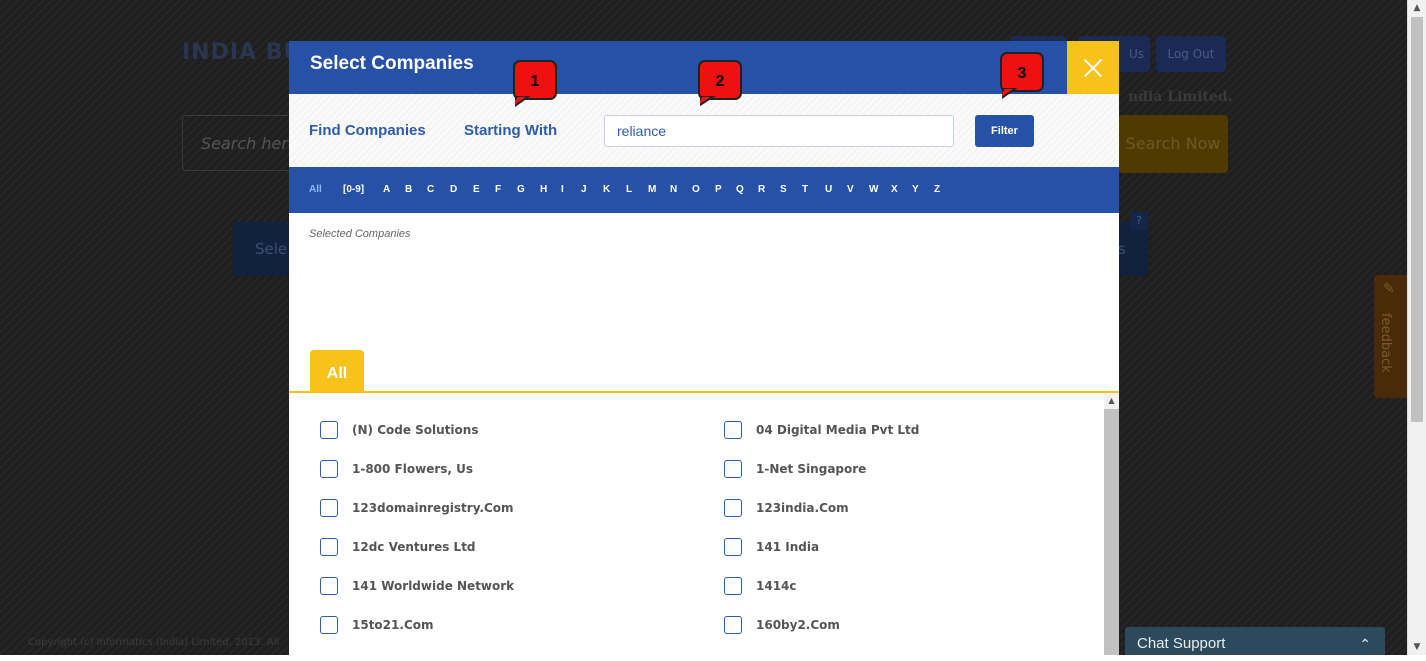 Image resolution: width=1426 pixels, height=661 pixels. What do you see at coordinates (1417, 219) in the screenshot?
I see `page-scrollbar-thumb` at bounding box center [1417, 219].